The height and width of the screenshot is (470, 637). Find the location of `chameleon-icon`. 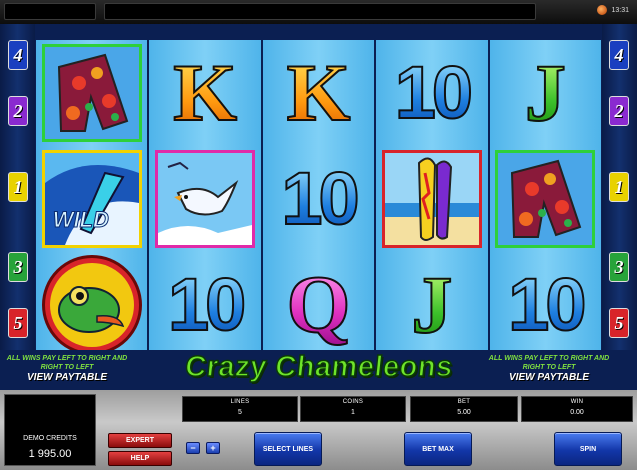

chameleon-icon is located at coordinates (91, 305).